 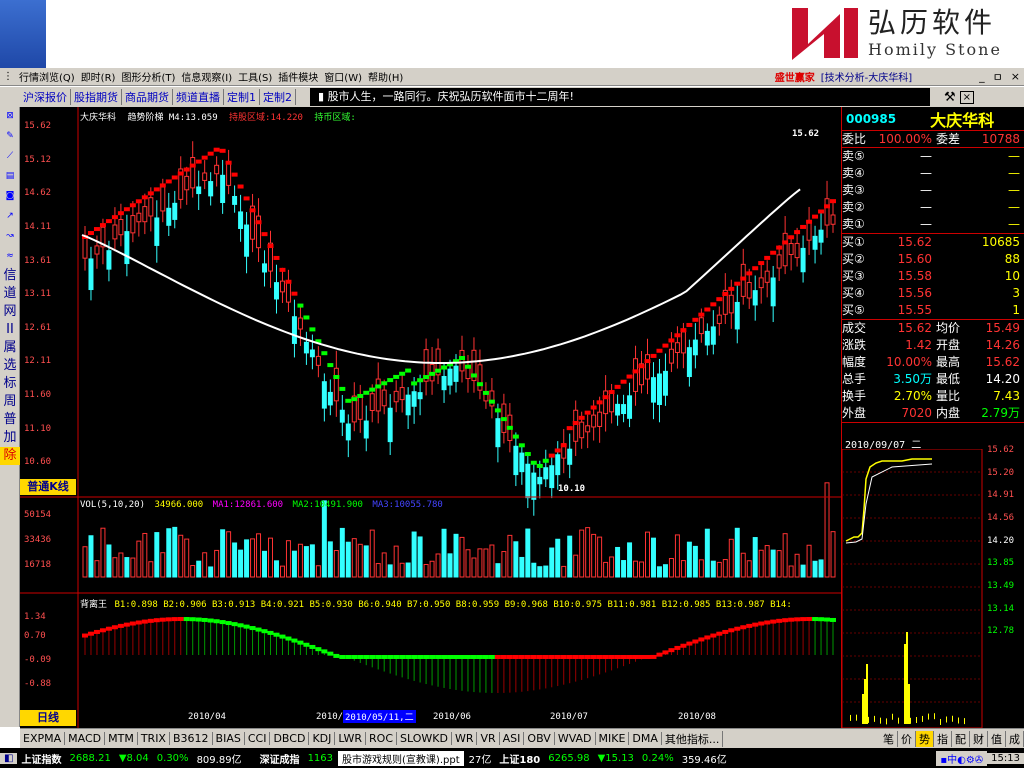 I want to click on volume-value: 34966.000, so click(x=179, y=505).